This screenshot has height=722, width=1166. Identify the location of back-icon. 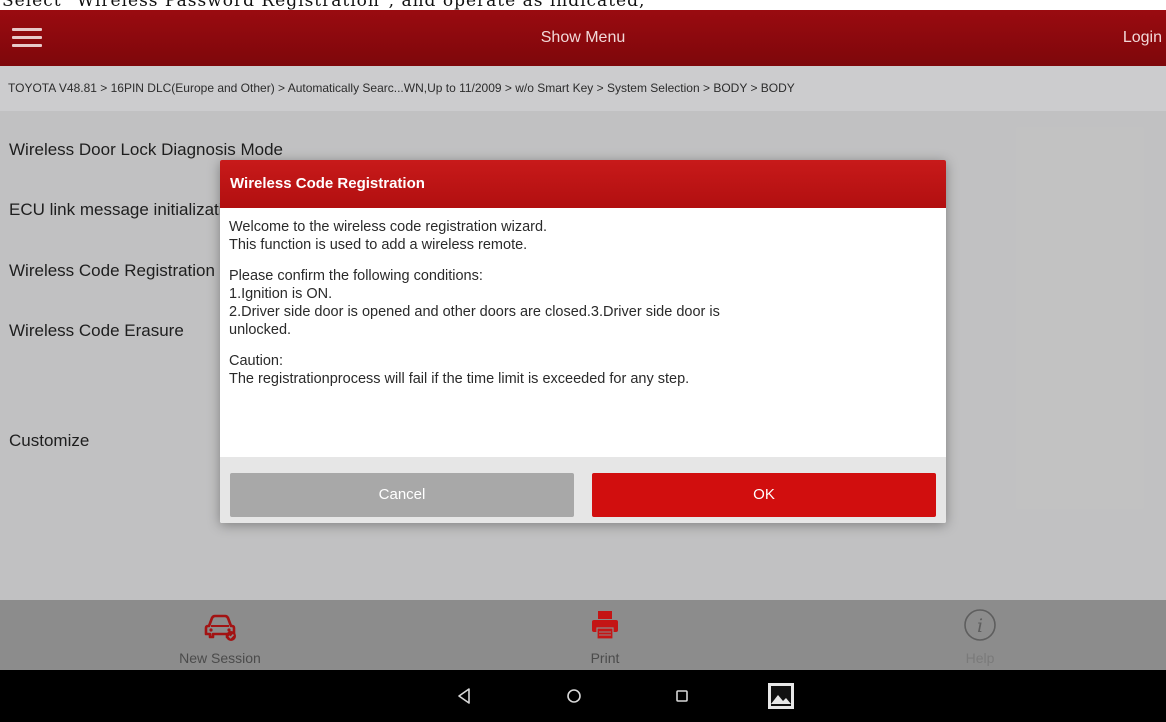
(464, 696).